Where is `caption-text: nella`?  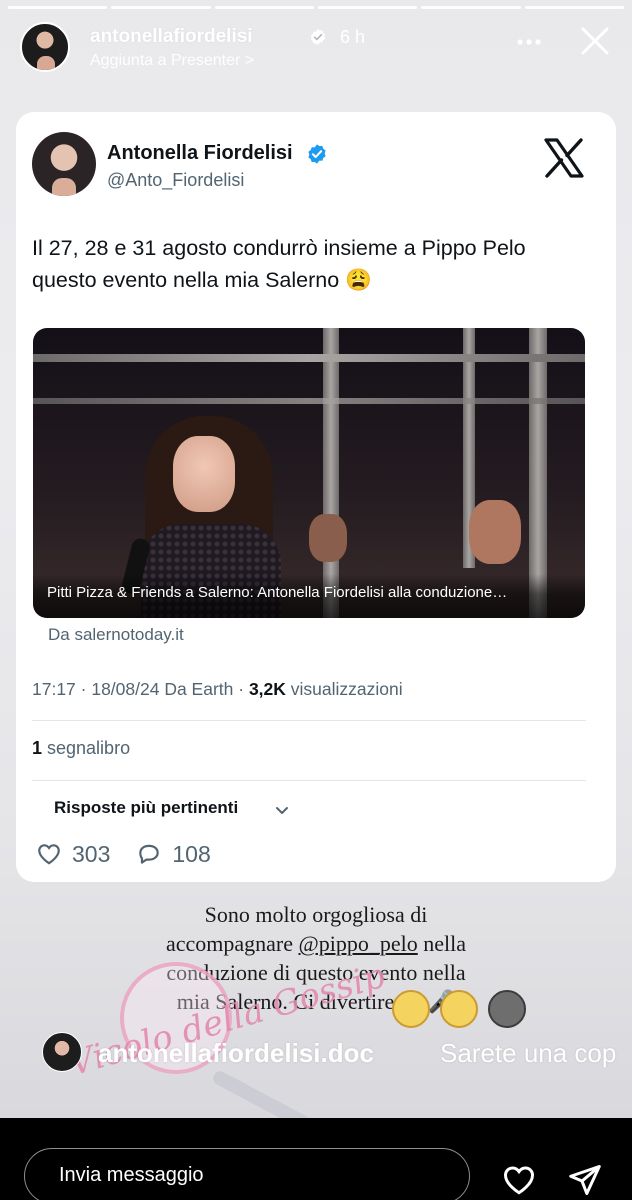 caption-text: nella is located at coordinates (442, 943).